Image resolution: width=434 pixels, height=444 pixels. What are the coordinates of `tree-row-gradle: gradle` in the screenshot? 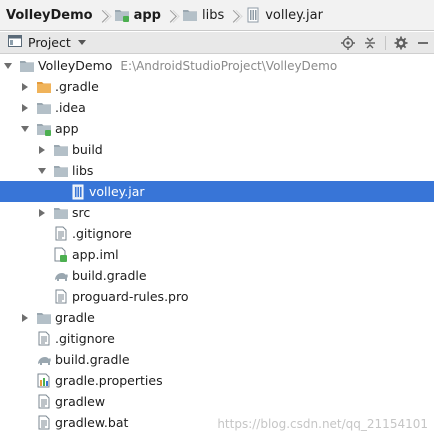 It's located at (217, 317).